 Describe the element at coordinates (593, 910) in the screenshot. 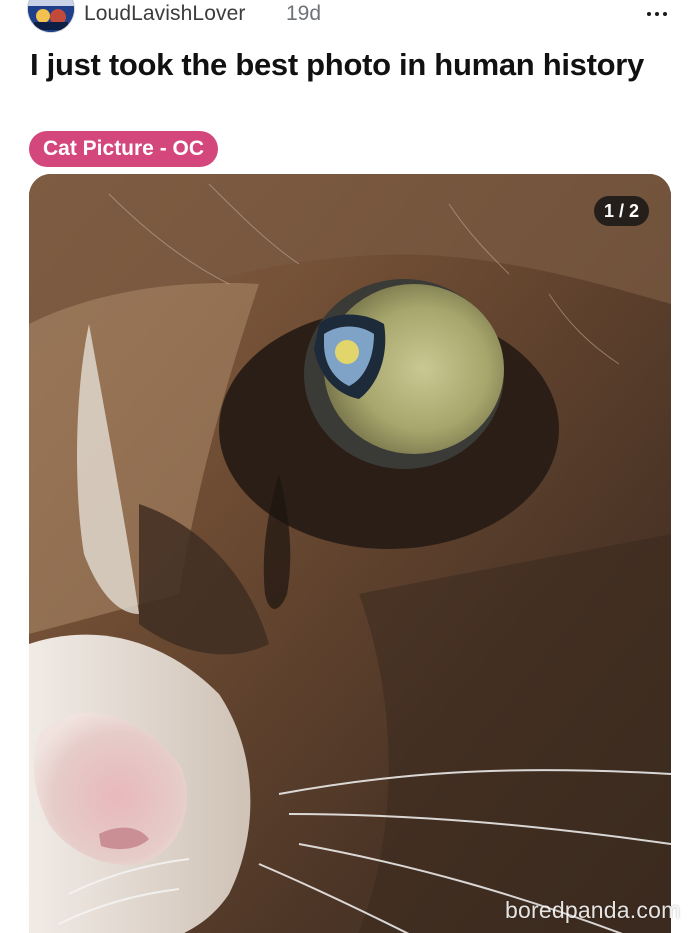

I see `watermark-text: boredpanda.com` at that location.